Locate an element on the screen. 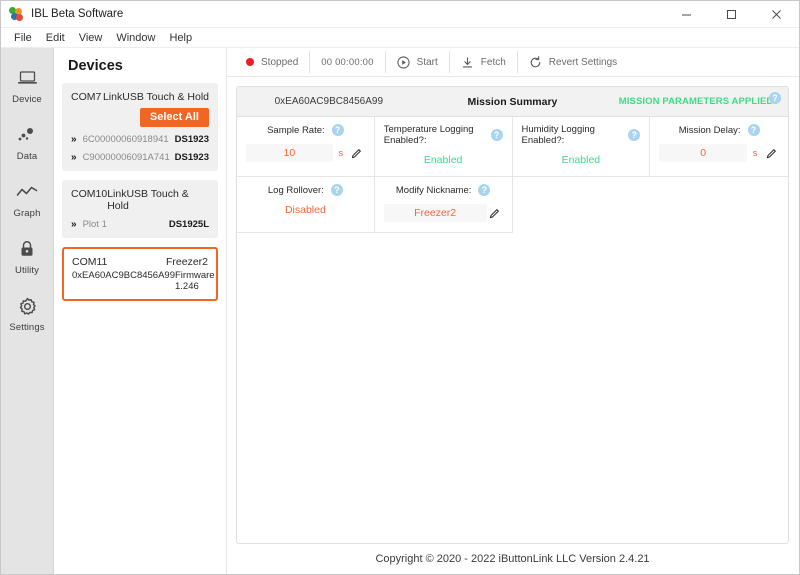 The image size is (800, 575). param-cell-empty is located at coordinates (582, 205).